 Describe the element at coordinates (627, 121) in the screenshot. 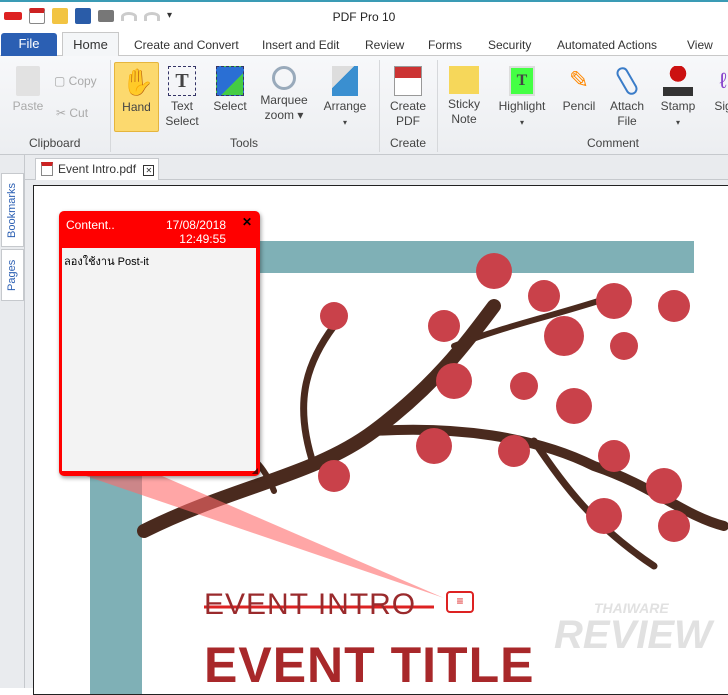

I see `attach-label-2: File` at that location.